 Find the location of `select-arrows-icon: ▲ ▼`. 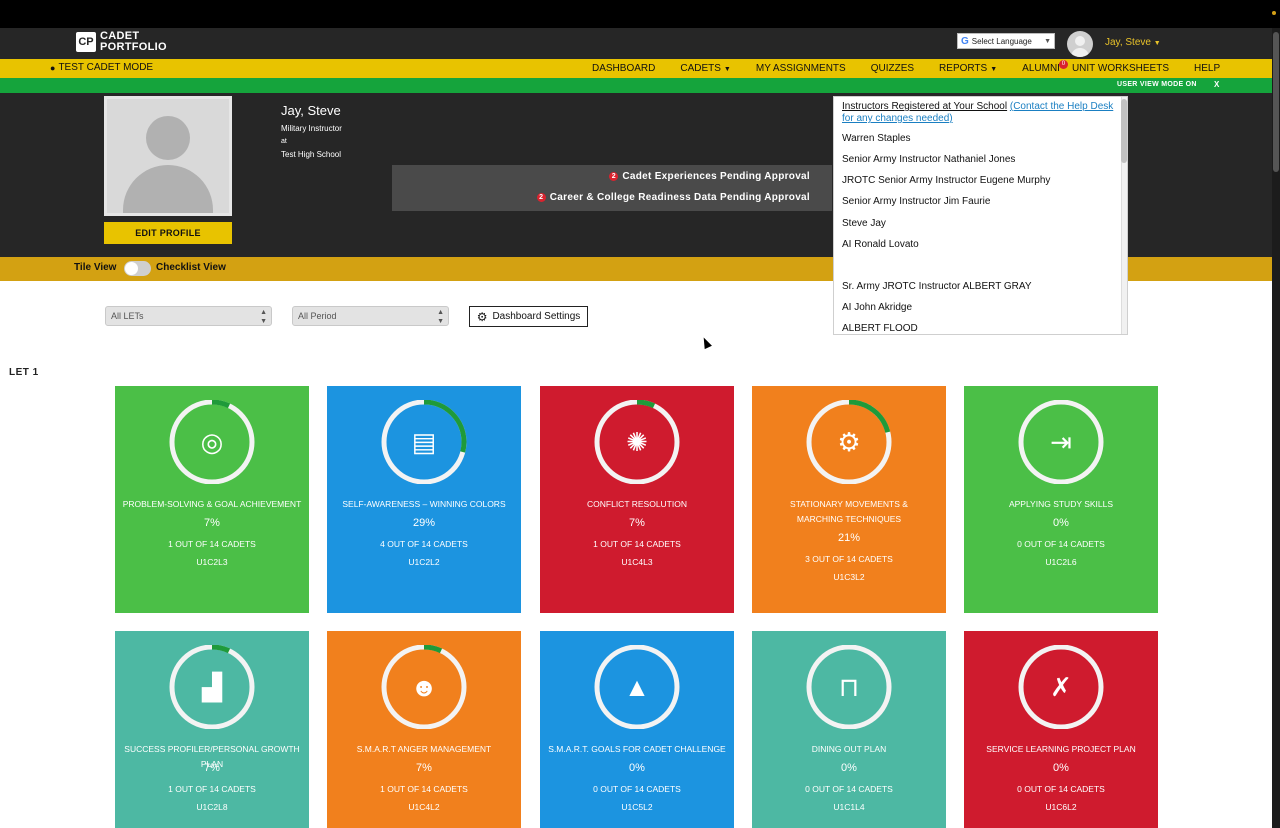

select-arrows-icon: ▲ ▼ is located at coordinates (440, 317).